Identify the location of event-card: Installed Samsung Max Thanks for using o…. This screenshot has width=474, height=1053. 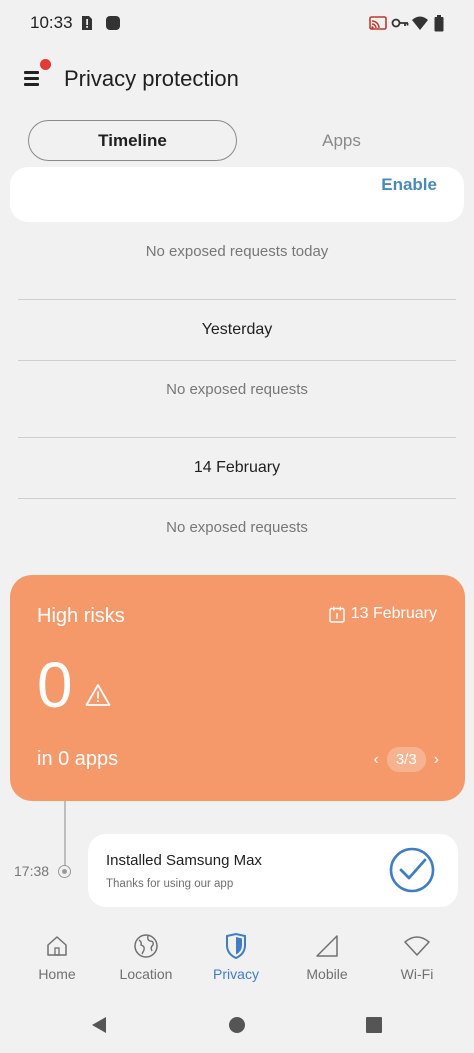
(273, 870).